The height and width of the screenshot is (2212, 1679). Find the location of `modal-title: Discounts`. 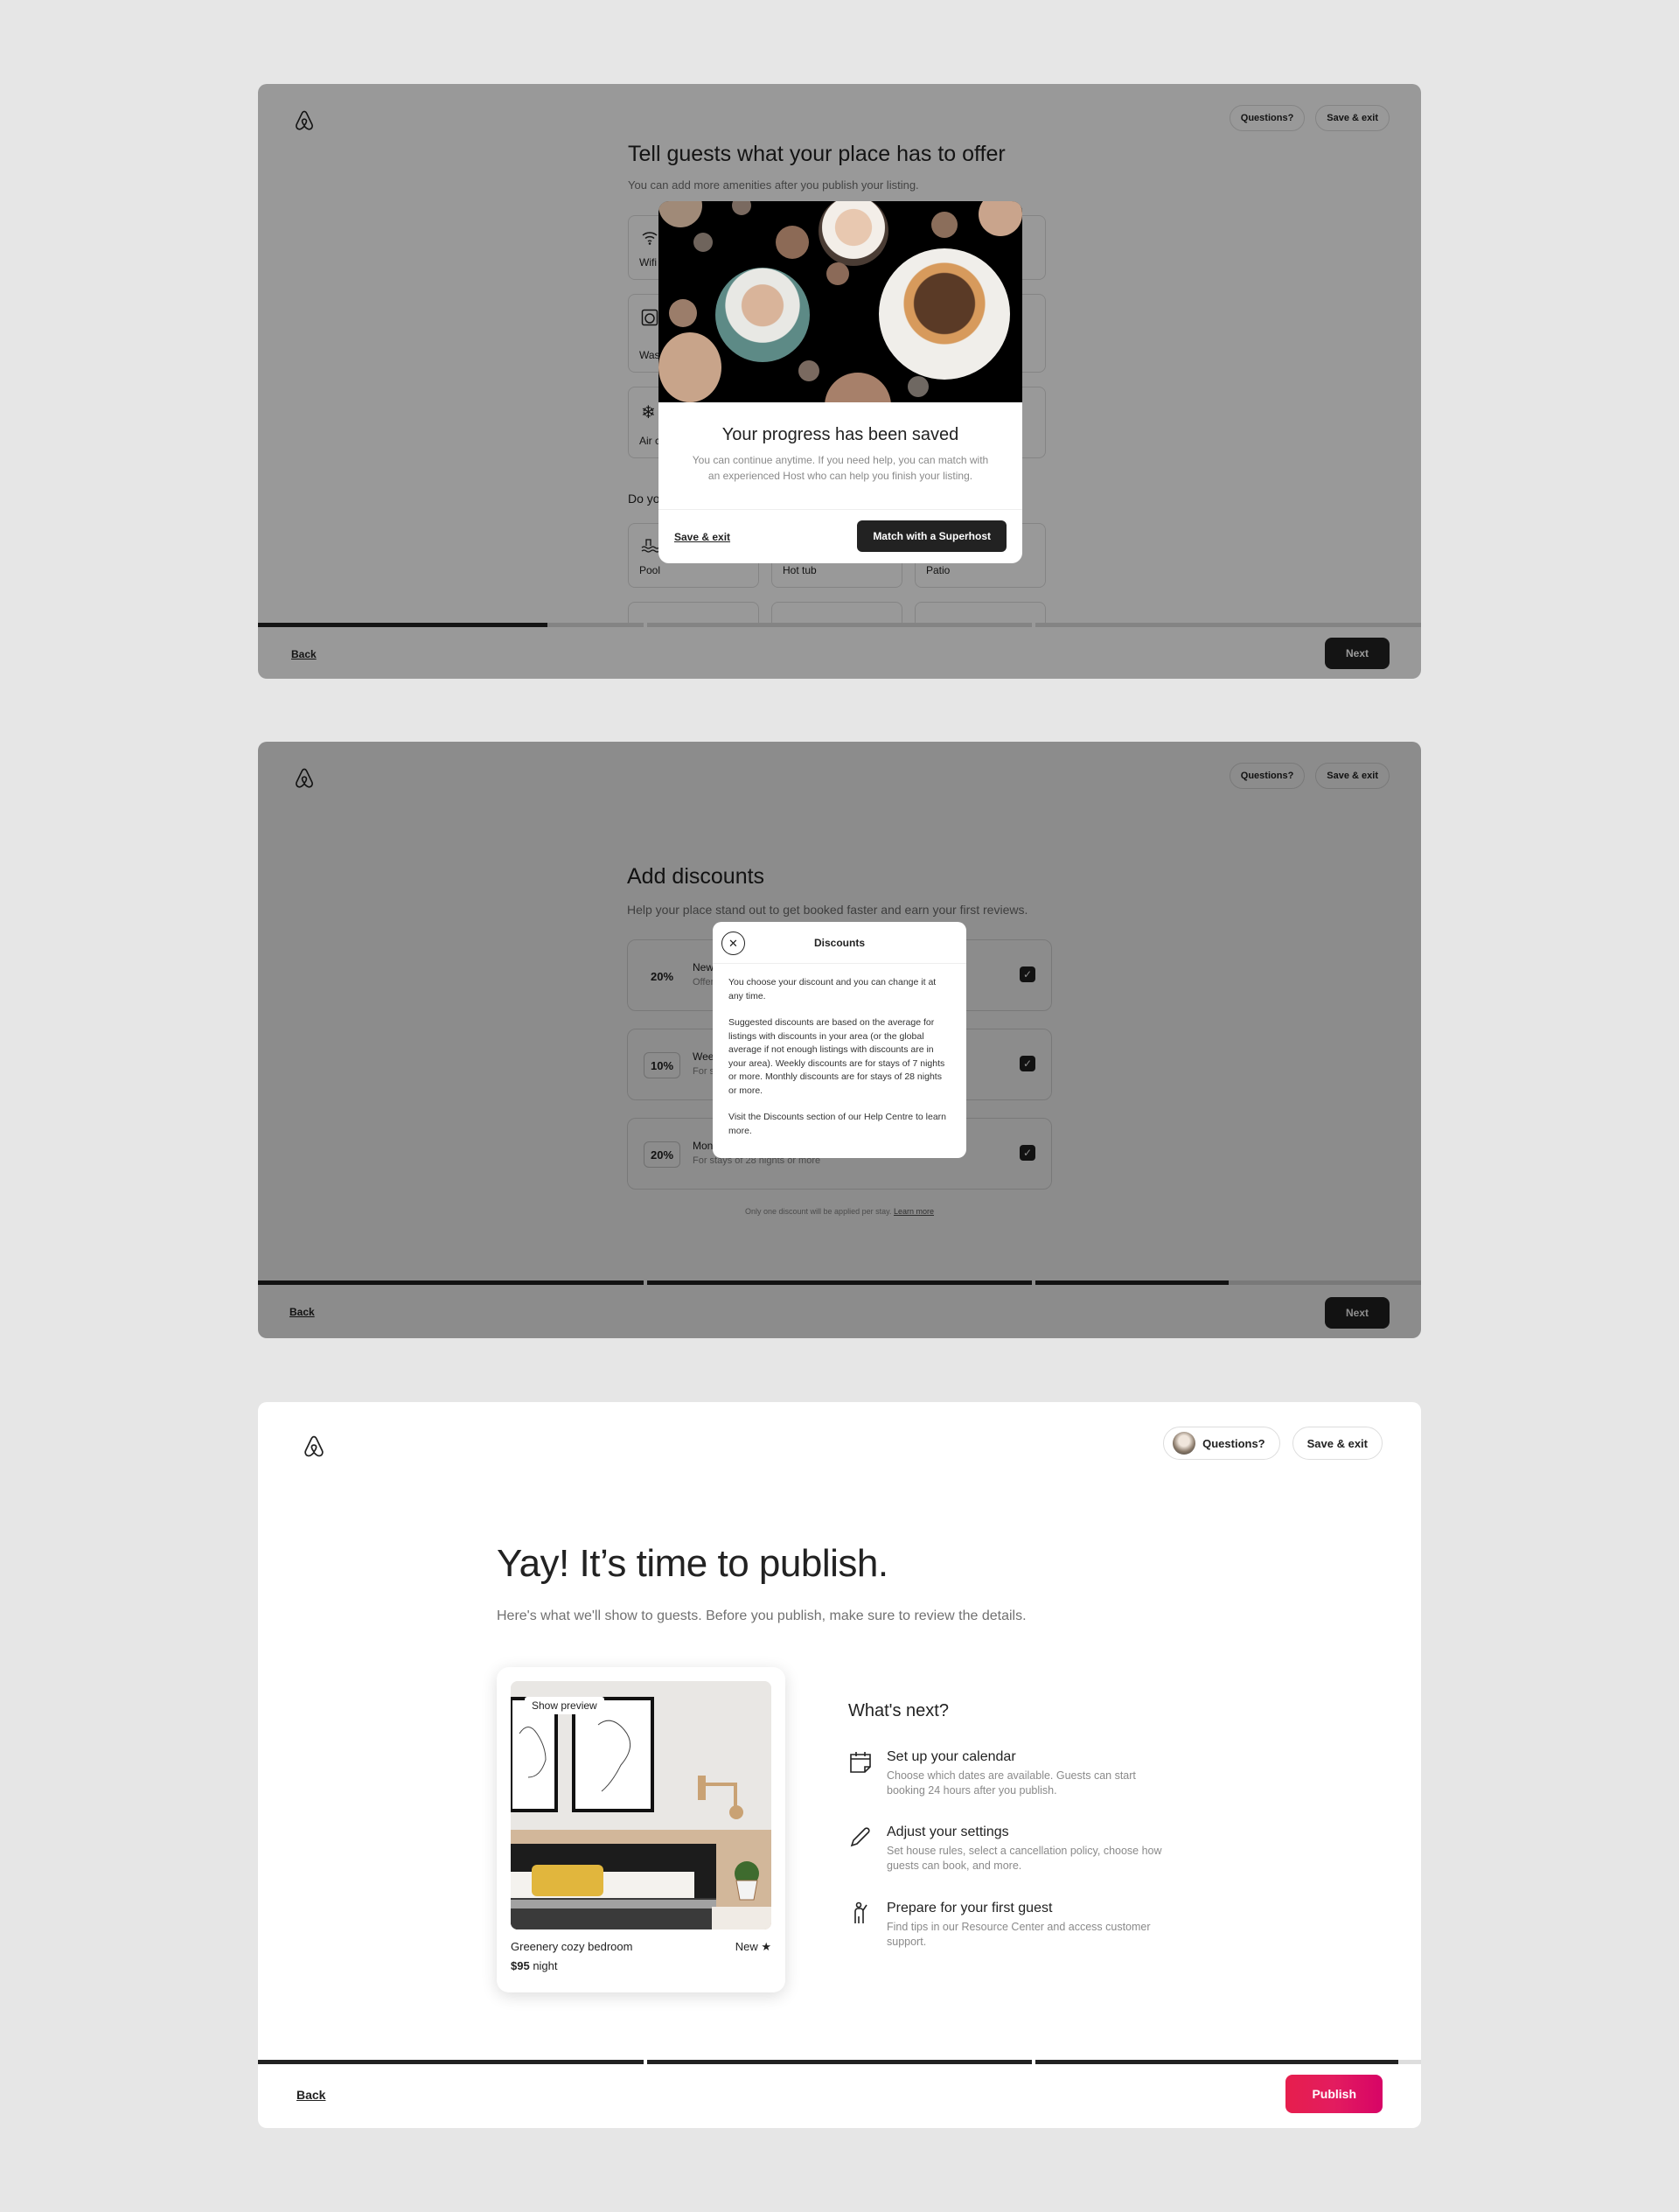

modal-title: Discounts is located at coordinates (839, 943).